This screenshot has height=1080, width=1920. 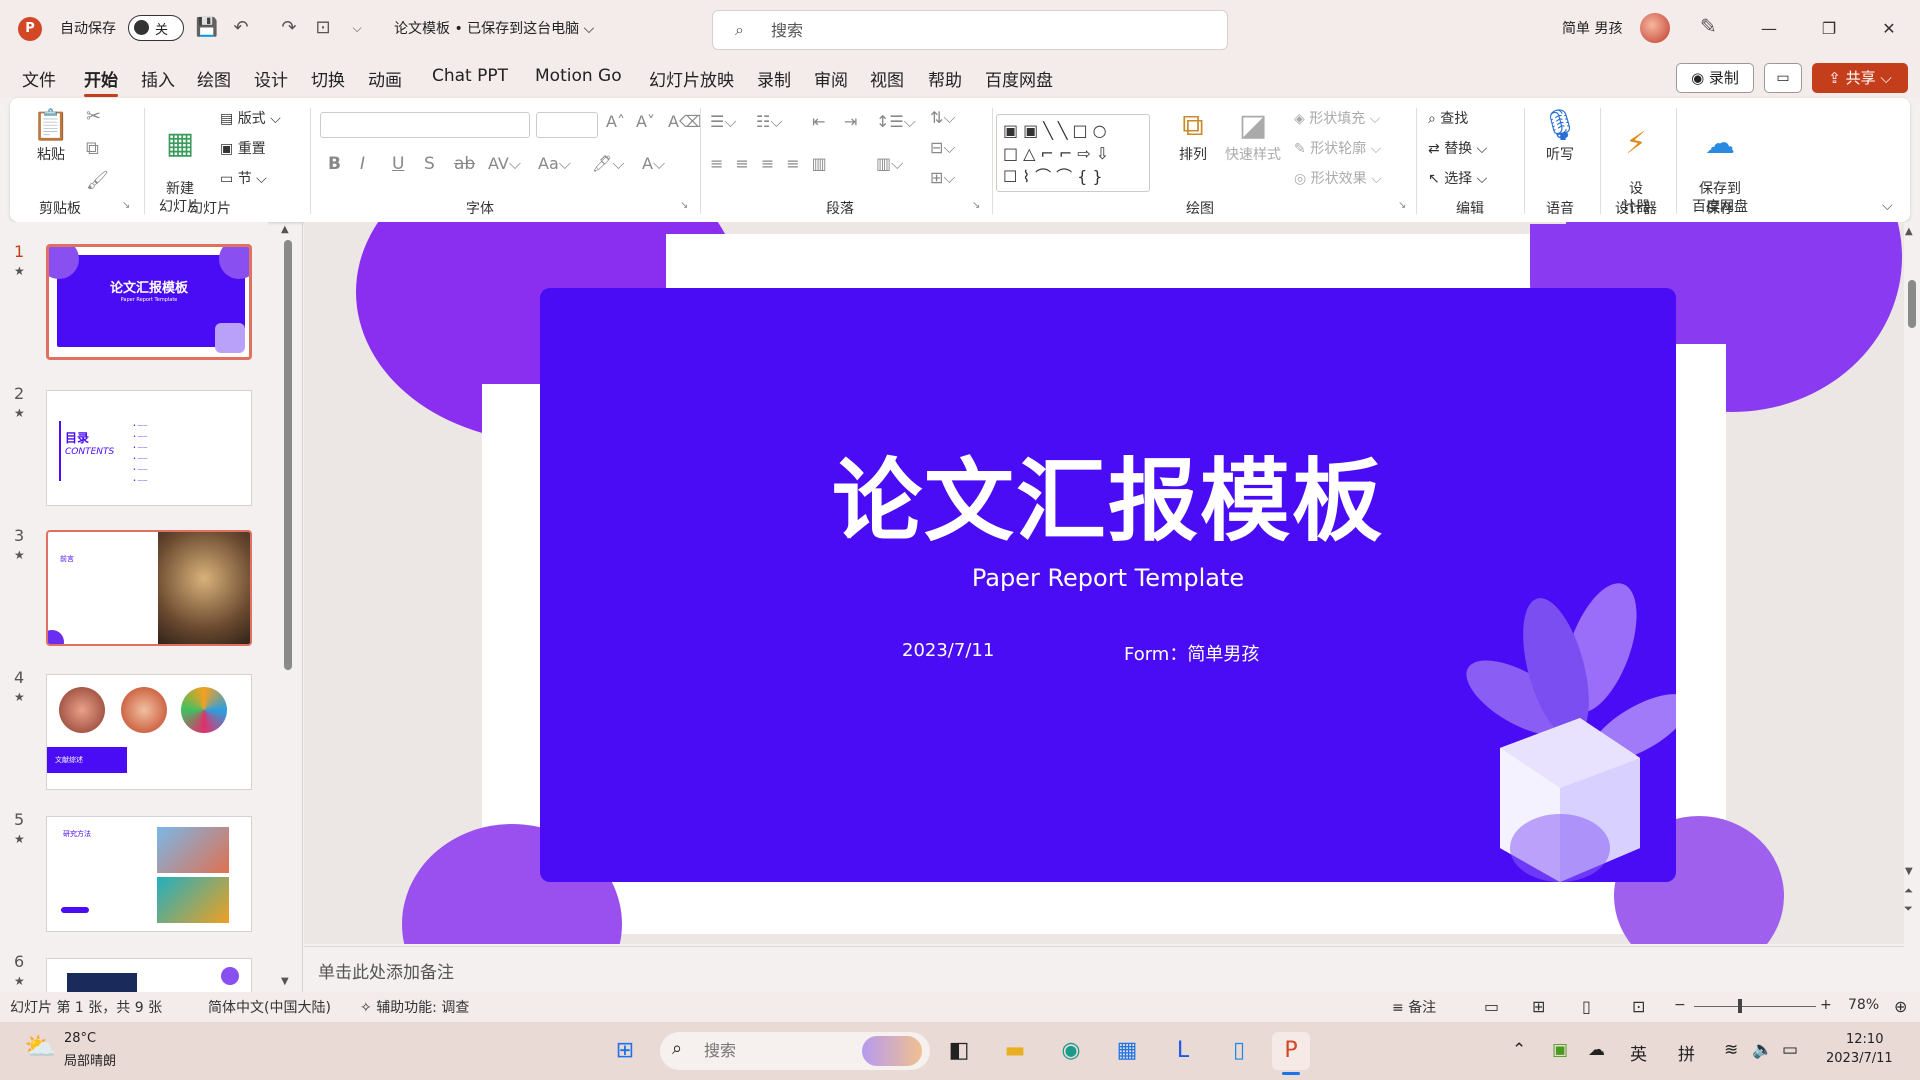 What do you see at coordinates (1686, 1052) in the screenshot?
I see `ime-mode: 拼` at bounding box center [1686, 1052].